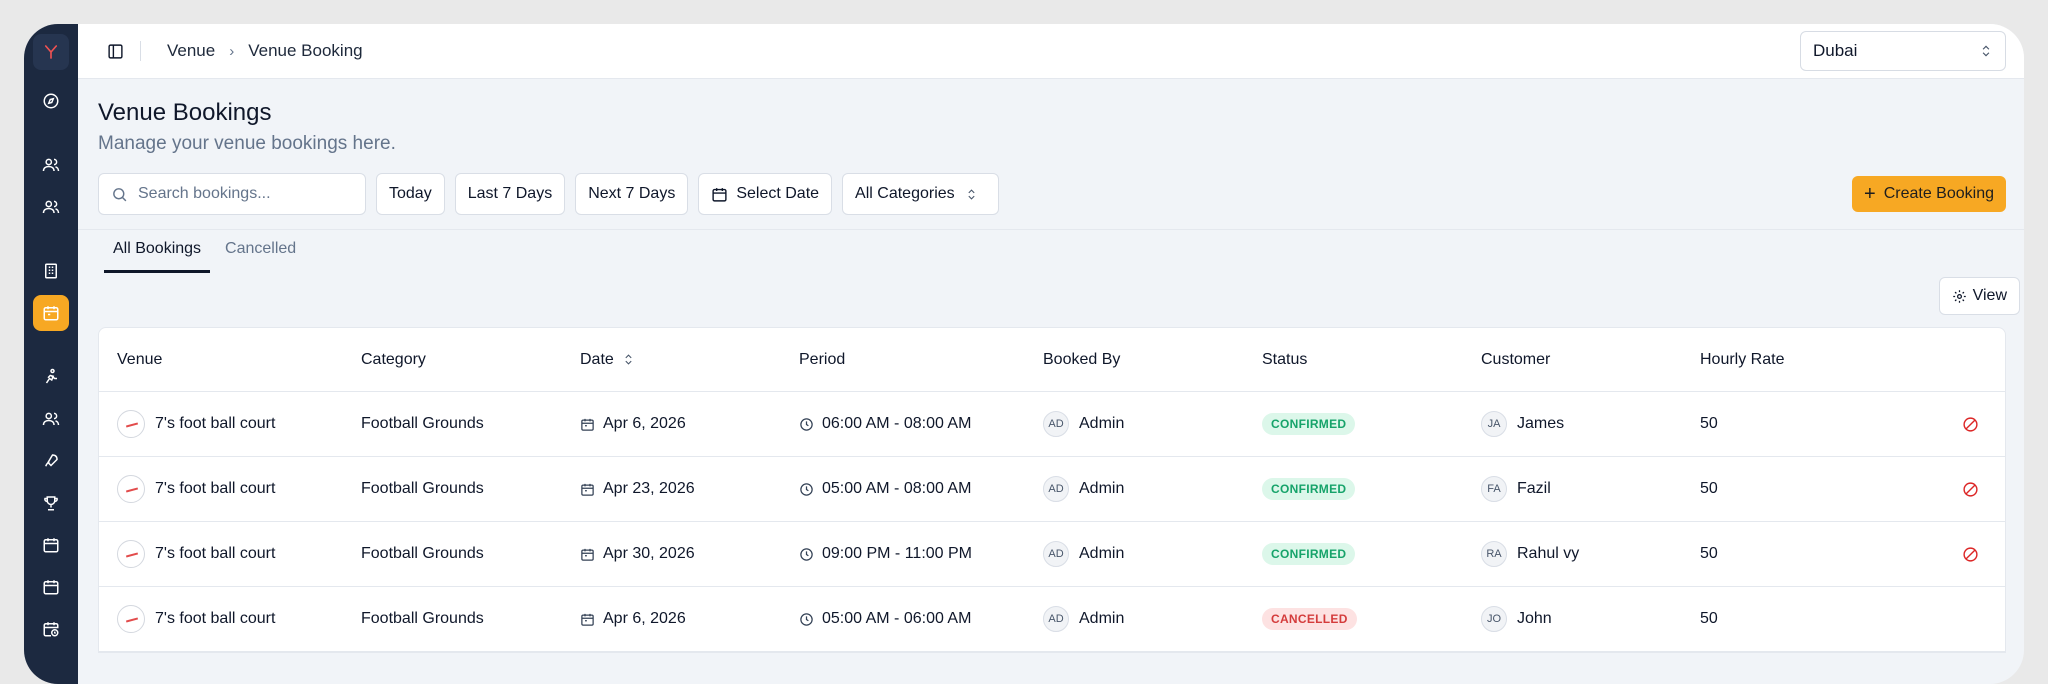 The width and height of the screenshot is (2048, 684). What do you see at coordinates (649, 488) in the screenshot?
I see `date-cell: Apr 23, 2026` at bounding box center [649, 488].